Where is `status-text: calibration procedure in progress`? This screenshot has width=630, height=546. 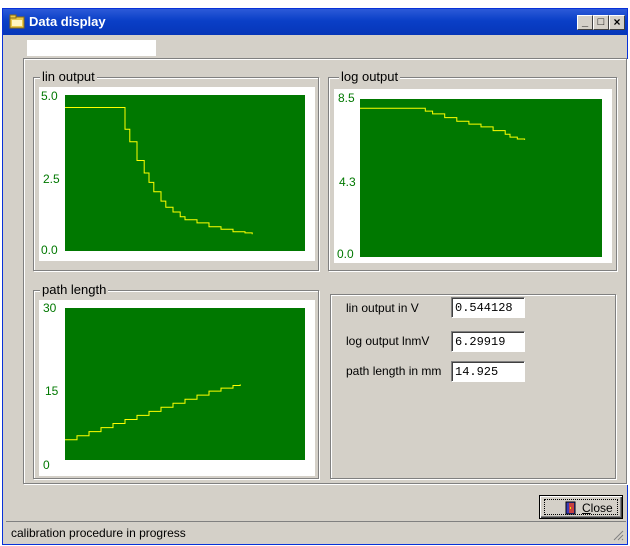
status-text: calibration procedure in progress is located at coordinates (98, 533).